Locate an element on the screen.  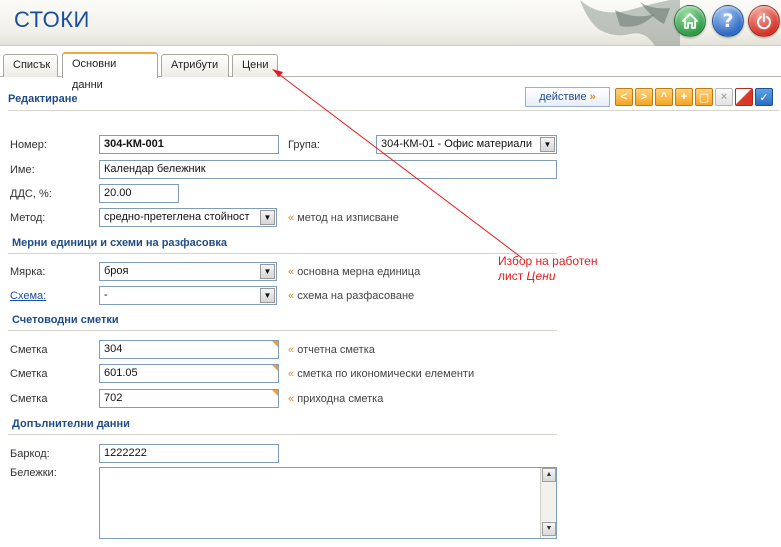
annotation-line2: лист Цени is located at coordinates (547, 276).